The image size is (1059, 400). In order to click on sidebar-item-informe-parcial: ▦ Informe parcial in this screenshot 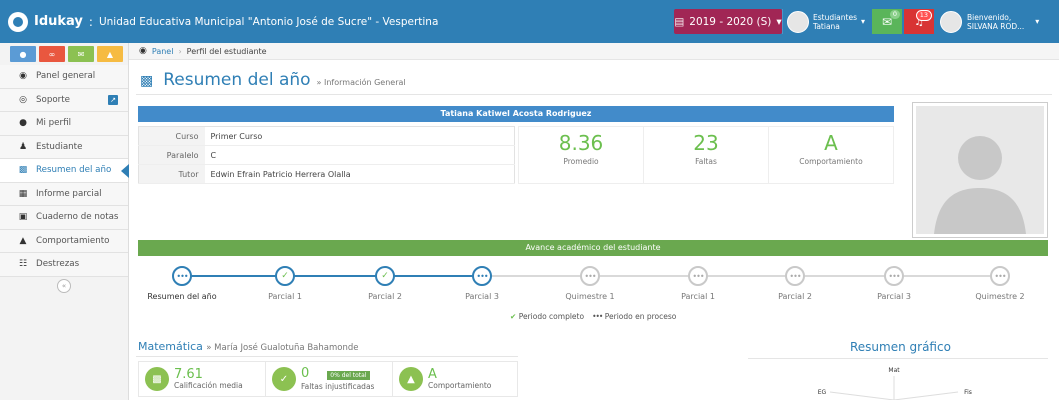, I will do `click(64, 194)`.